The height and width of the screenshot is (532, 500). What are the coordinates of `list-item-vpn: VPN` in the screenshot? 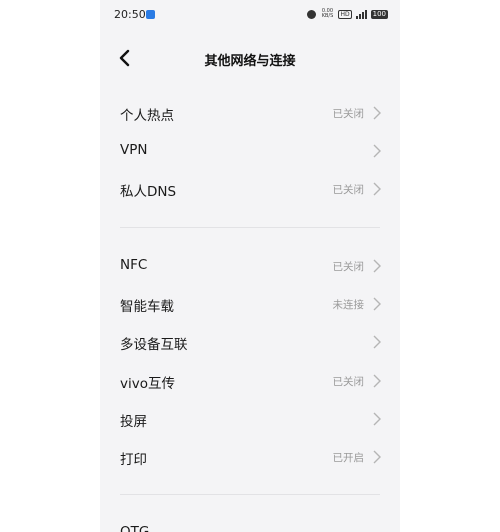 It's located at (251, 151).